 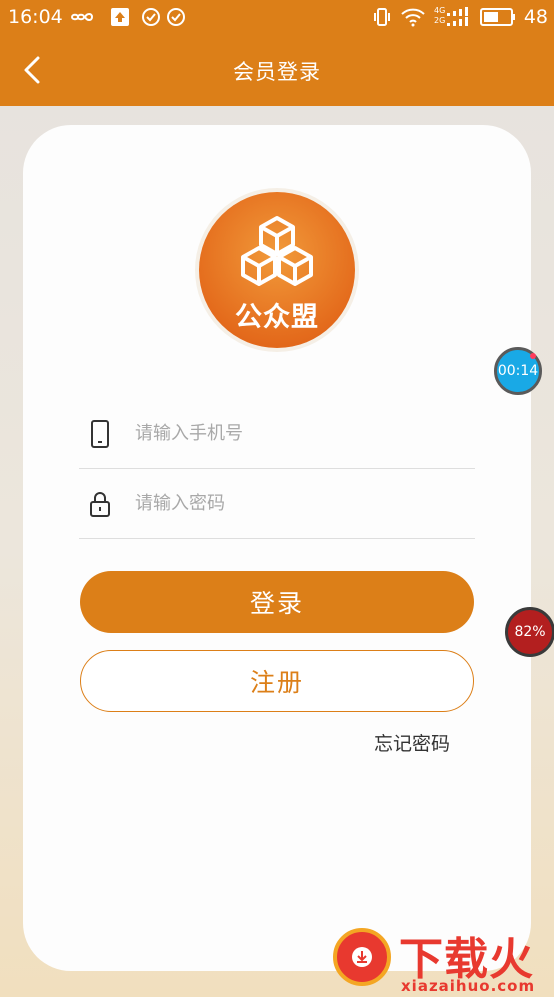 I want to click on phone-icon, so click(x=100, y=434).